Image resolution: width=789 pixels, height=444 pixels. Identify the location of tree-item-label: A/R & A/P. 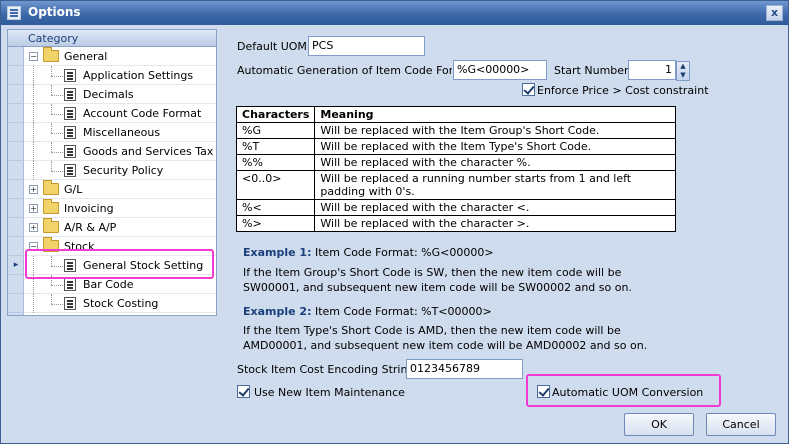
(90, 227).